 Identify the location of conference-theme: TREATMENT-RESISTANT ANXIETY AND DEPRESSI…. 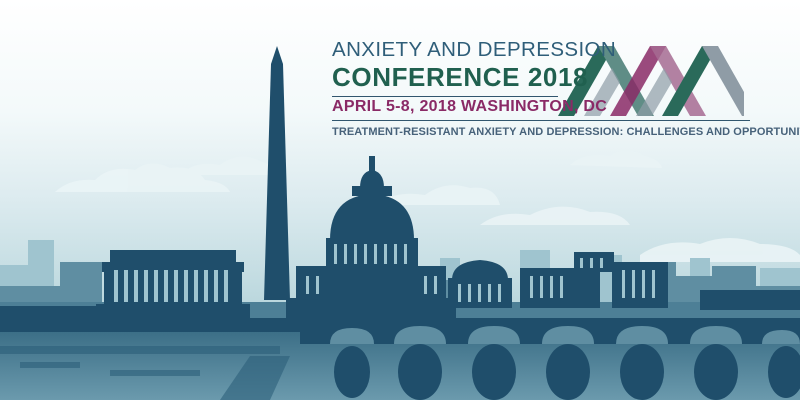
(566, 132).